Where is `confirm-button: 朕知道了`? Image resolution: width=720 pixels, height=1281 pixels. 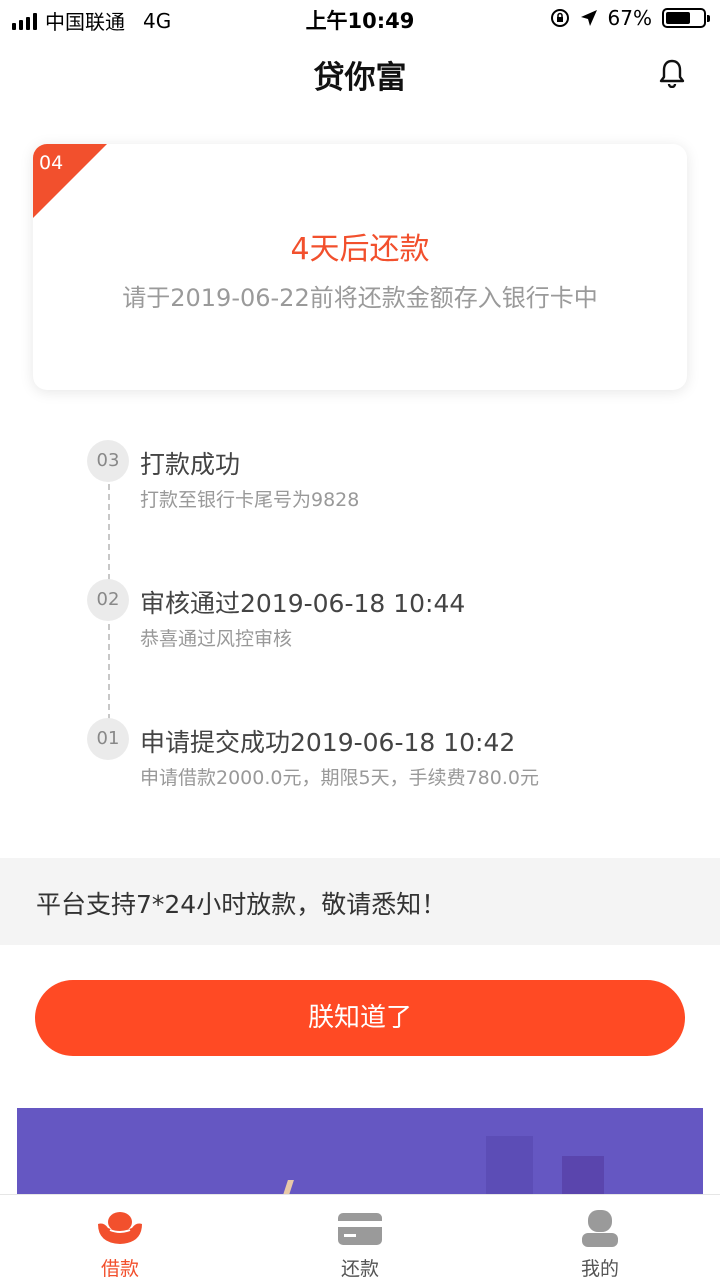
confirm-button: 朕知道了 is located at coordinates (360, 1018).